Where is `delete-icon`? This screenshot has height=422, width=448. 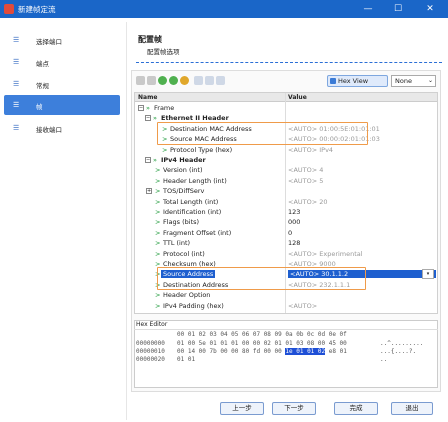 delete-icon is located at coordinates (184, 80).